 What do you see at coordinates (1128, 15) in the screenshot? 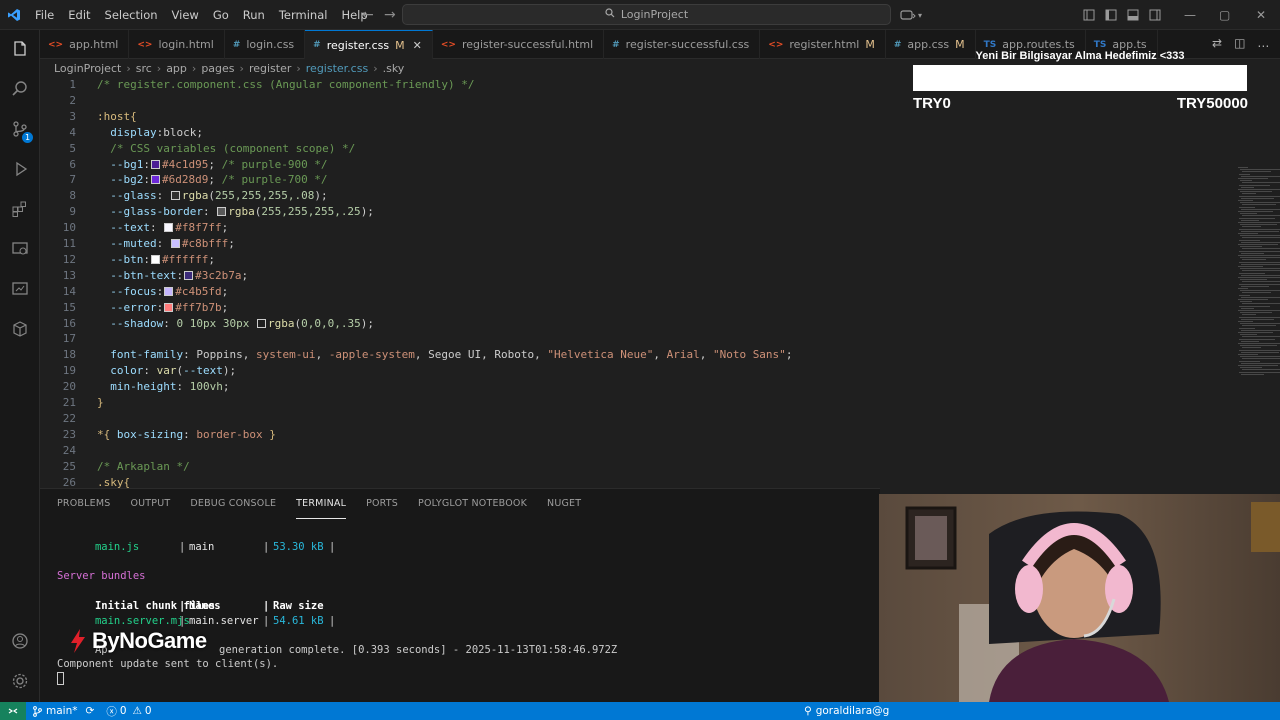
I see `layout-icons` at bounding box center [1128, 15].